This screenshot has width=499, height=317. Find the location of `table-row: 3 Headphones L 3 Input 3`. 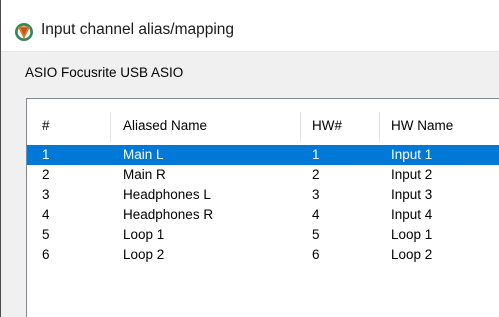

table-row: 3 Headphones L 3 Input 3 is located at coordinates (263, 195).